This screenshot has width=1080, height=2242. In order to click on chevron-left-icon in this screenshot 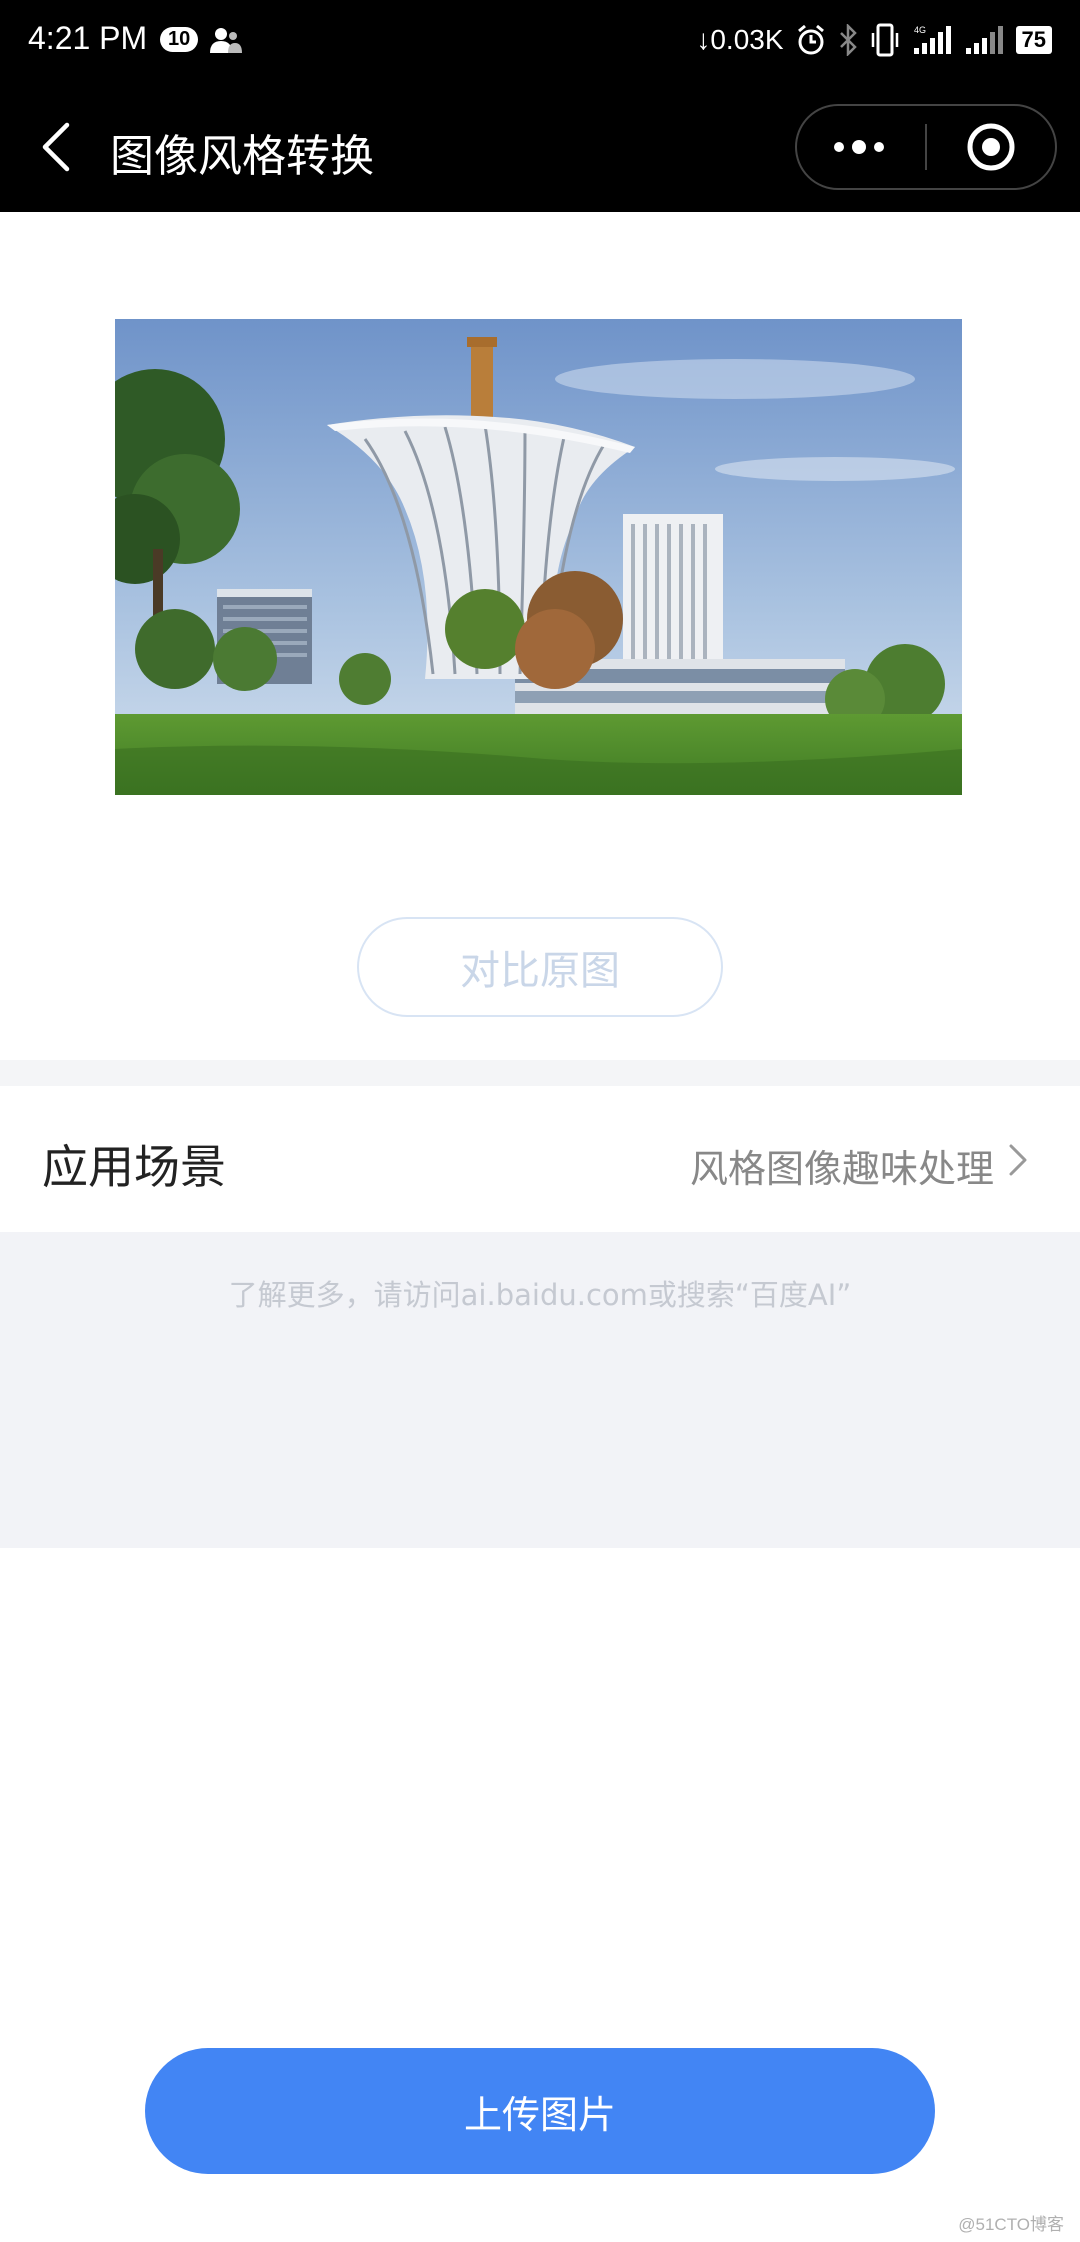, I will do `click(56, 147)`.